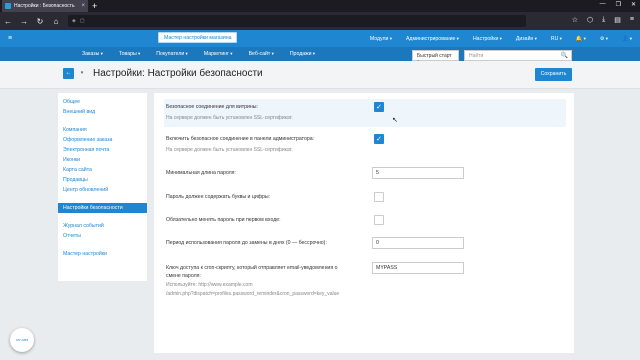 The height and width of the screenshot is (360, 640). What do you see at coordinates (297, 21) in the screenshot?
I see `address-bar: ◈ ▢` at bounding box center [297, 21].